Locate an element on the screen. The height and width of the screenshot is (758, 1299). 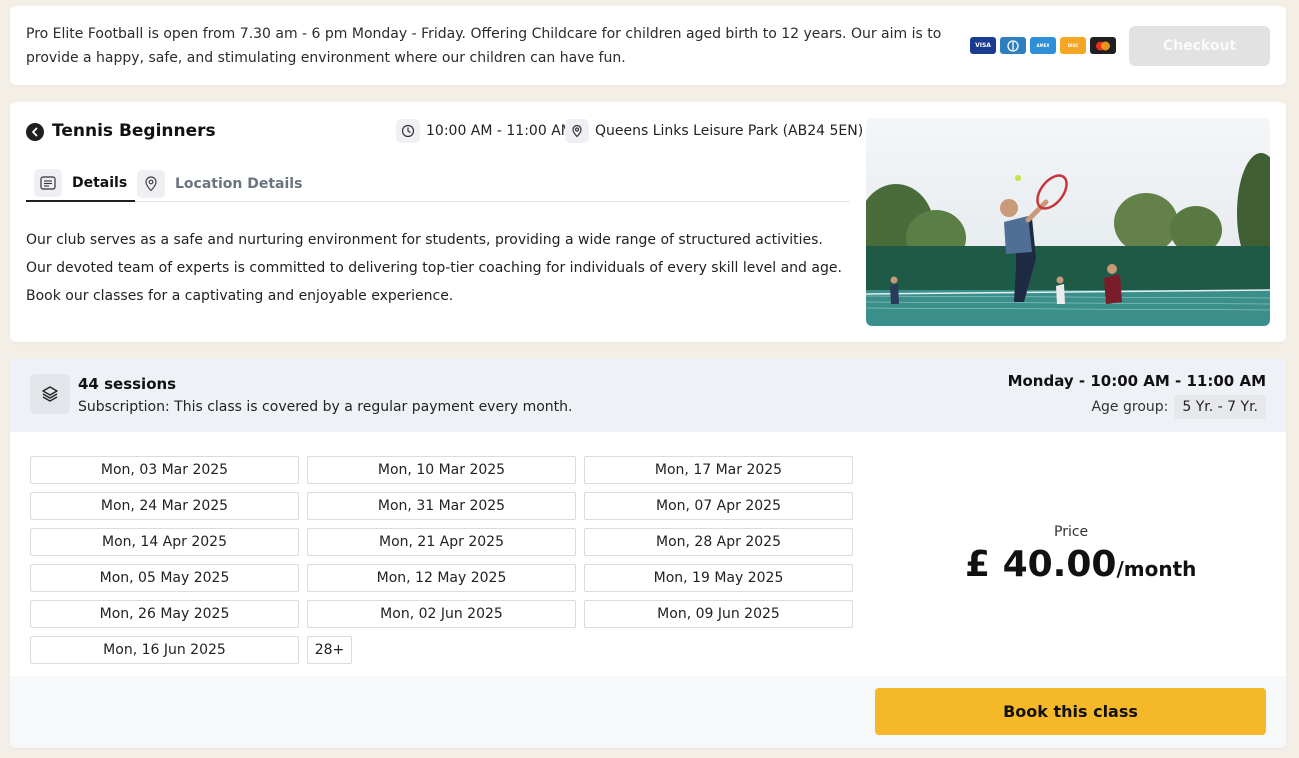
class-photo is located at coordinates (1068, 222).